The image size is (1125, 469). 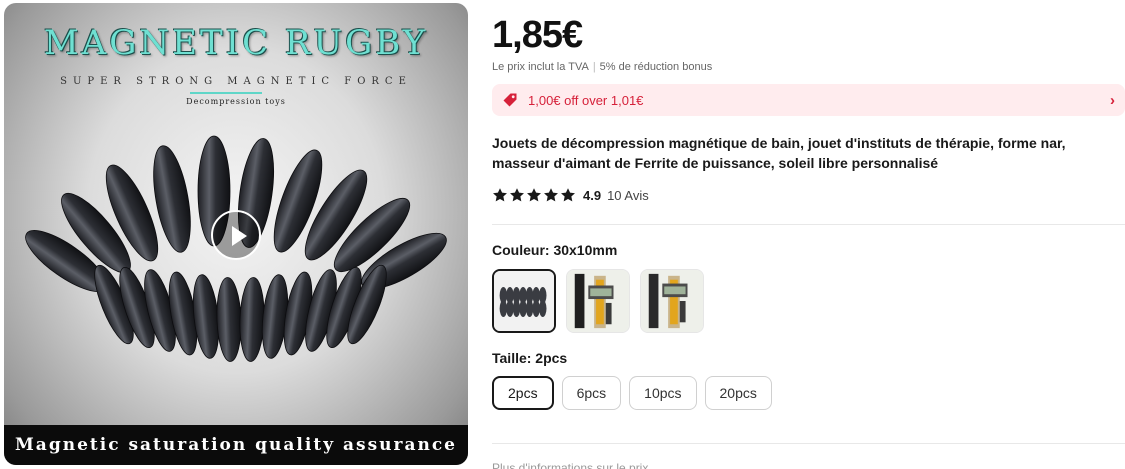 I want to click on tag-icon, so click(x=510, y=100).